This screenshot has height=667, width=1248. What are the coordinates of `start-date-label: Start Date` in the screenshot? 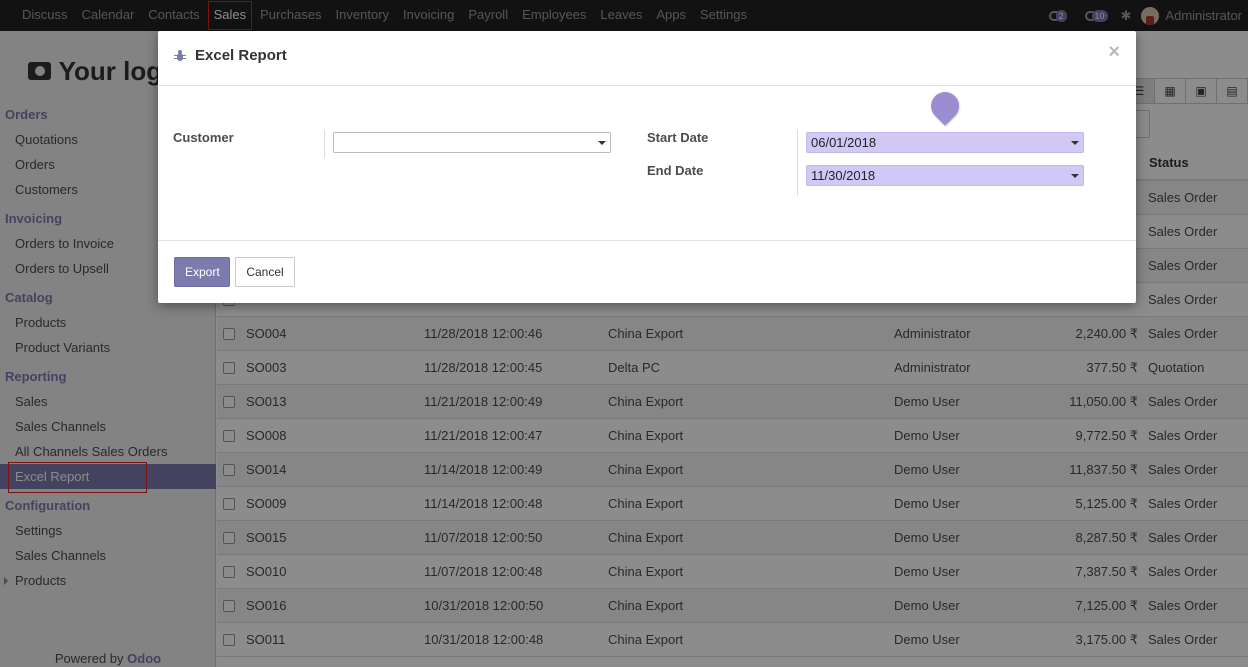 It's located at (678, 137).